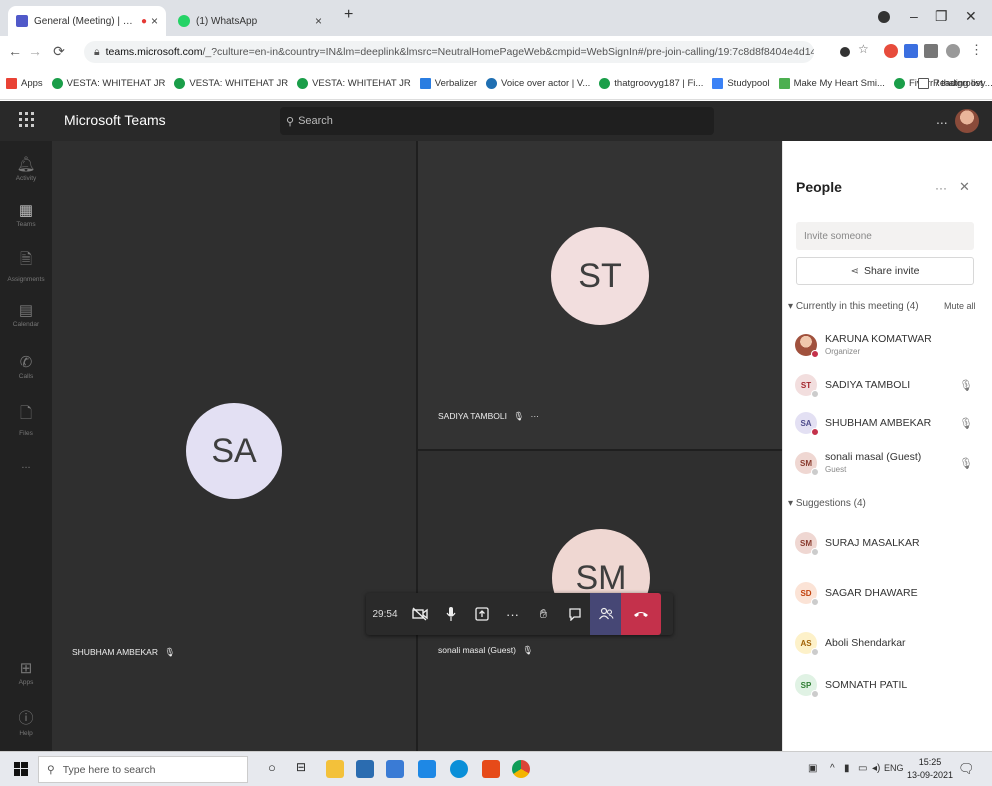 The height and width of the screenshot is (786, 992). What do you see at coordinates (305, 769) in the screenshot?
I see `task-view-icon: ⊟` at bounding box center [305, 769].